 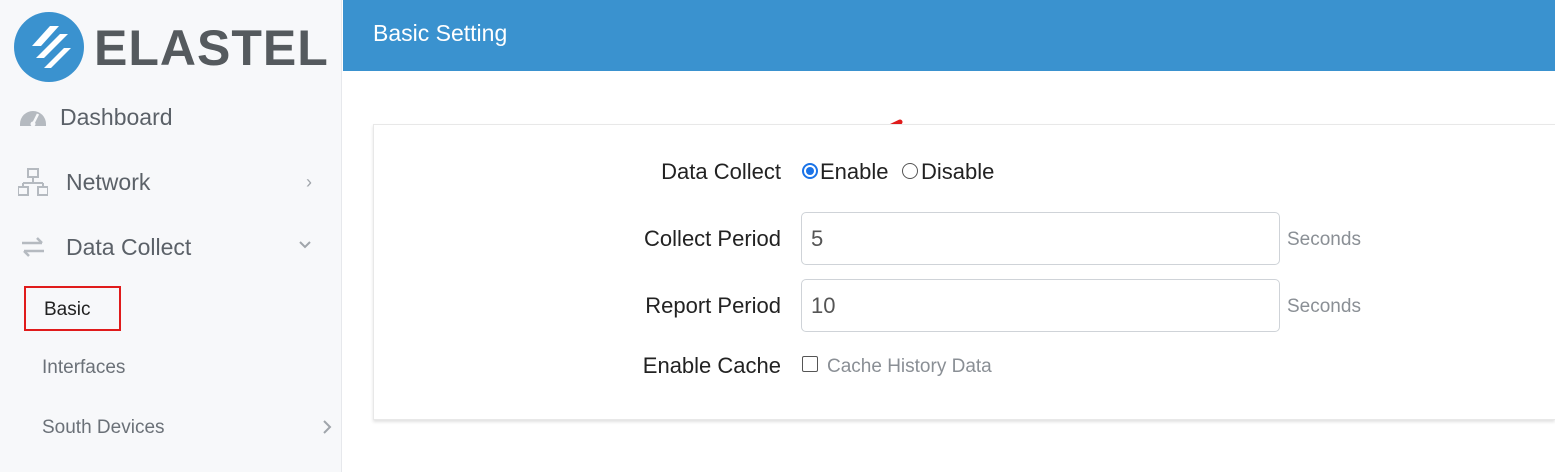 What do you see at coordinates (49, 47) in the screenshot?
I see `elastel-logo-icon` at bounding box center [49, 47].